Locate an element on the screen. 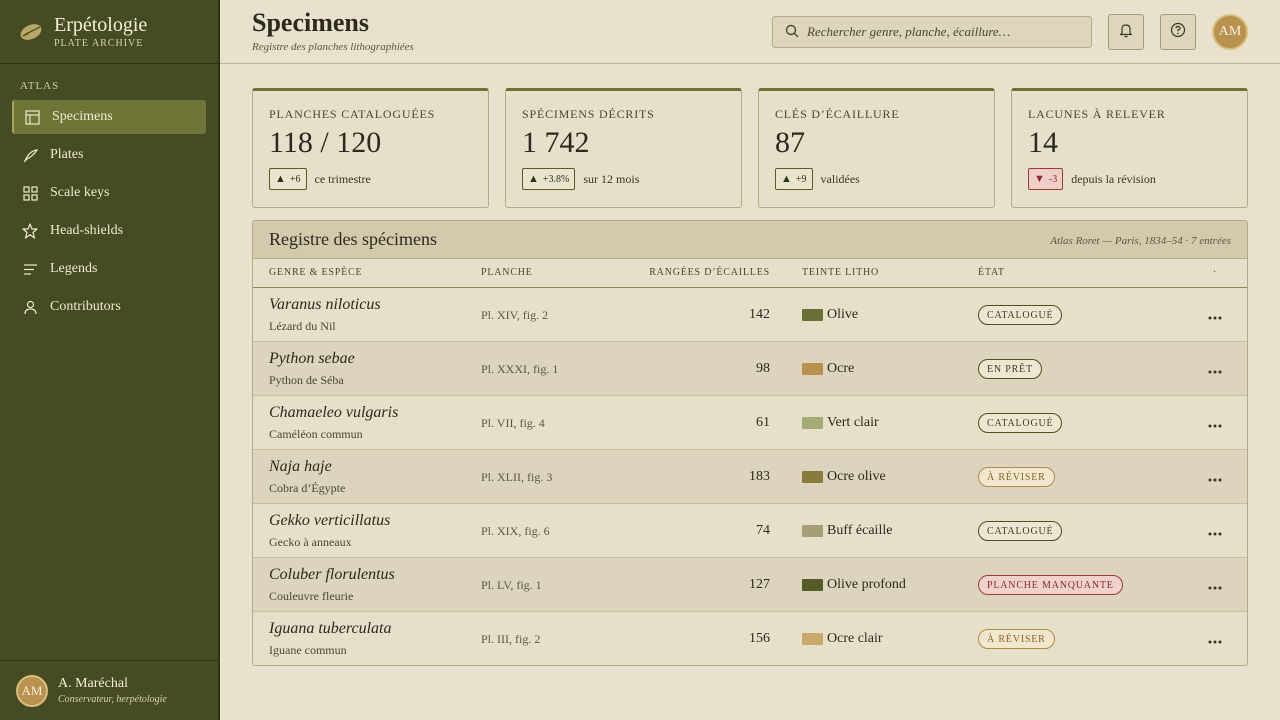  quill-icon is located at coordinates (30, 155).